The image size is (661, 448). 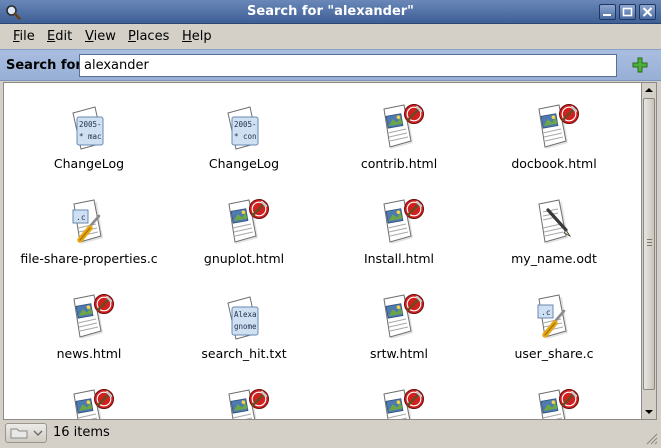 I want to click on scroll-down-icon, so click(x=649, y=412).